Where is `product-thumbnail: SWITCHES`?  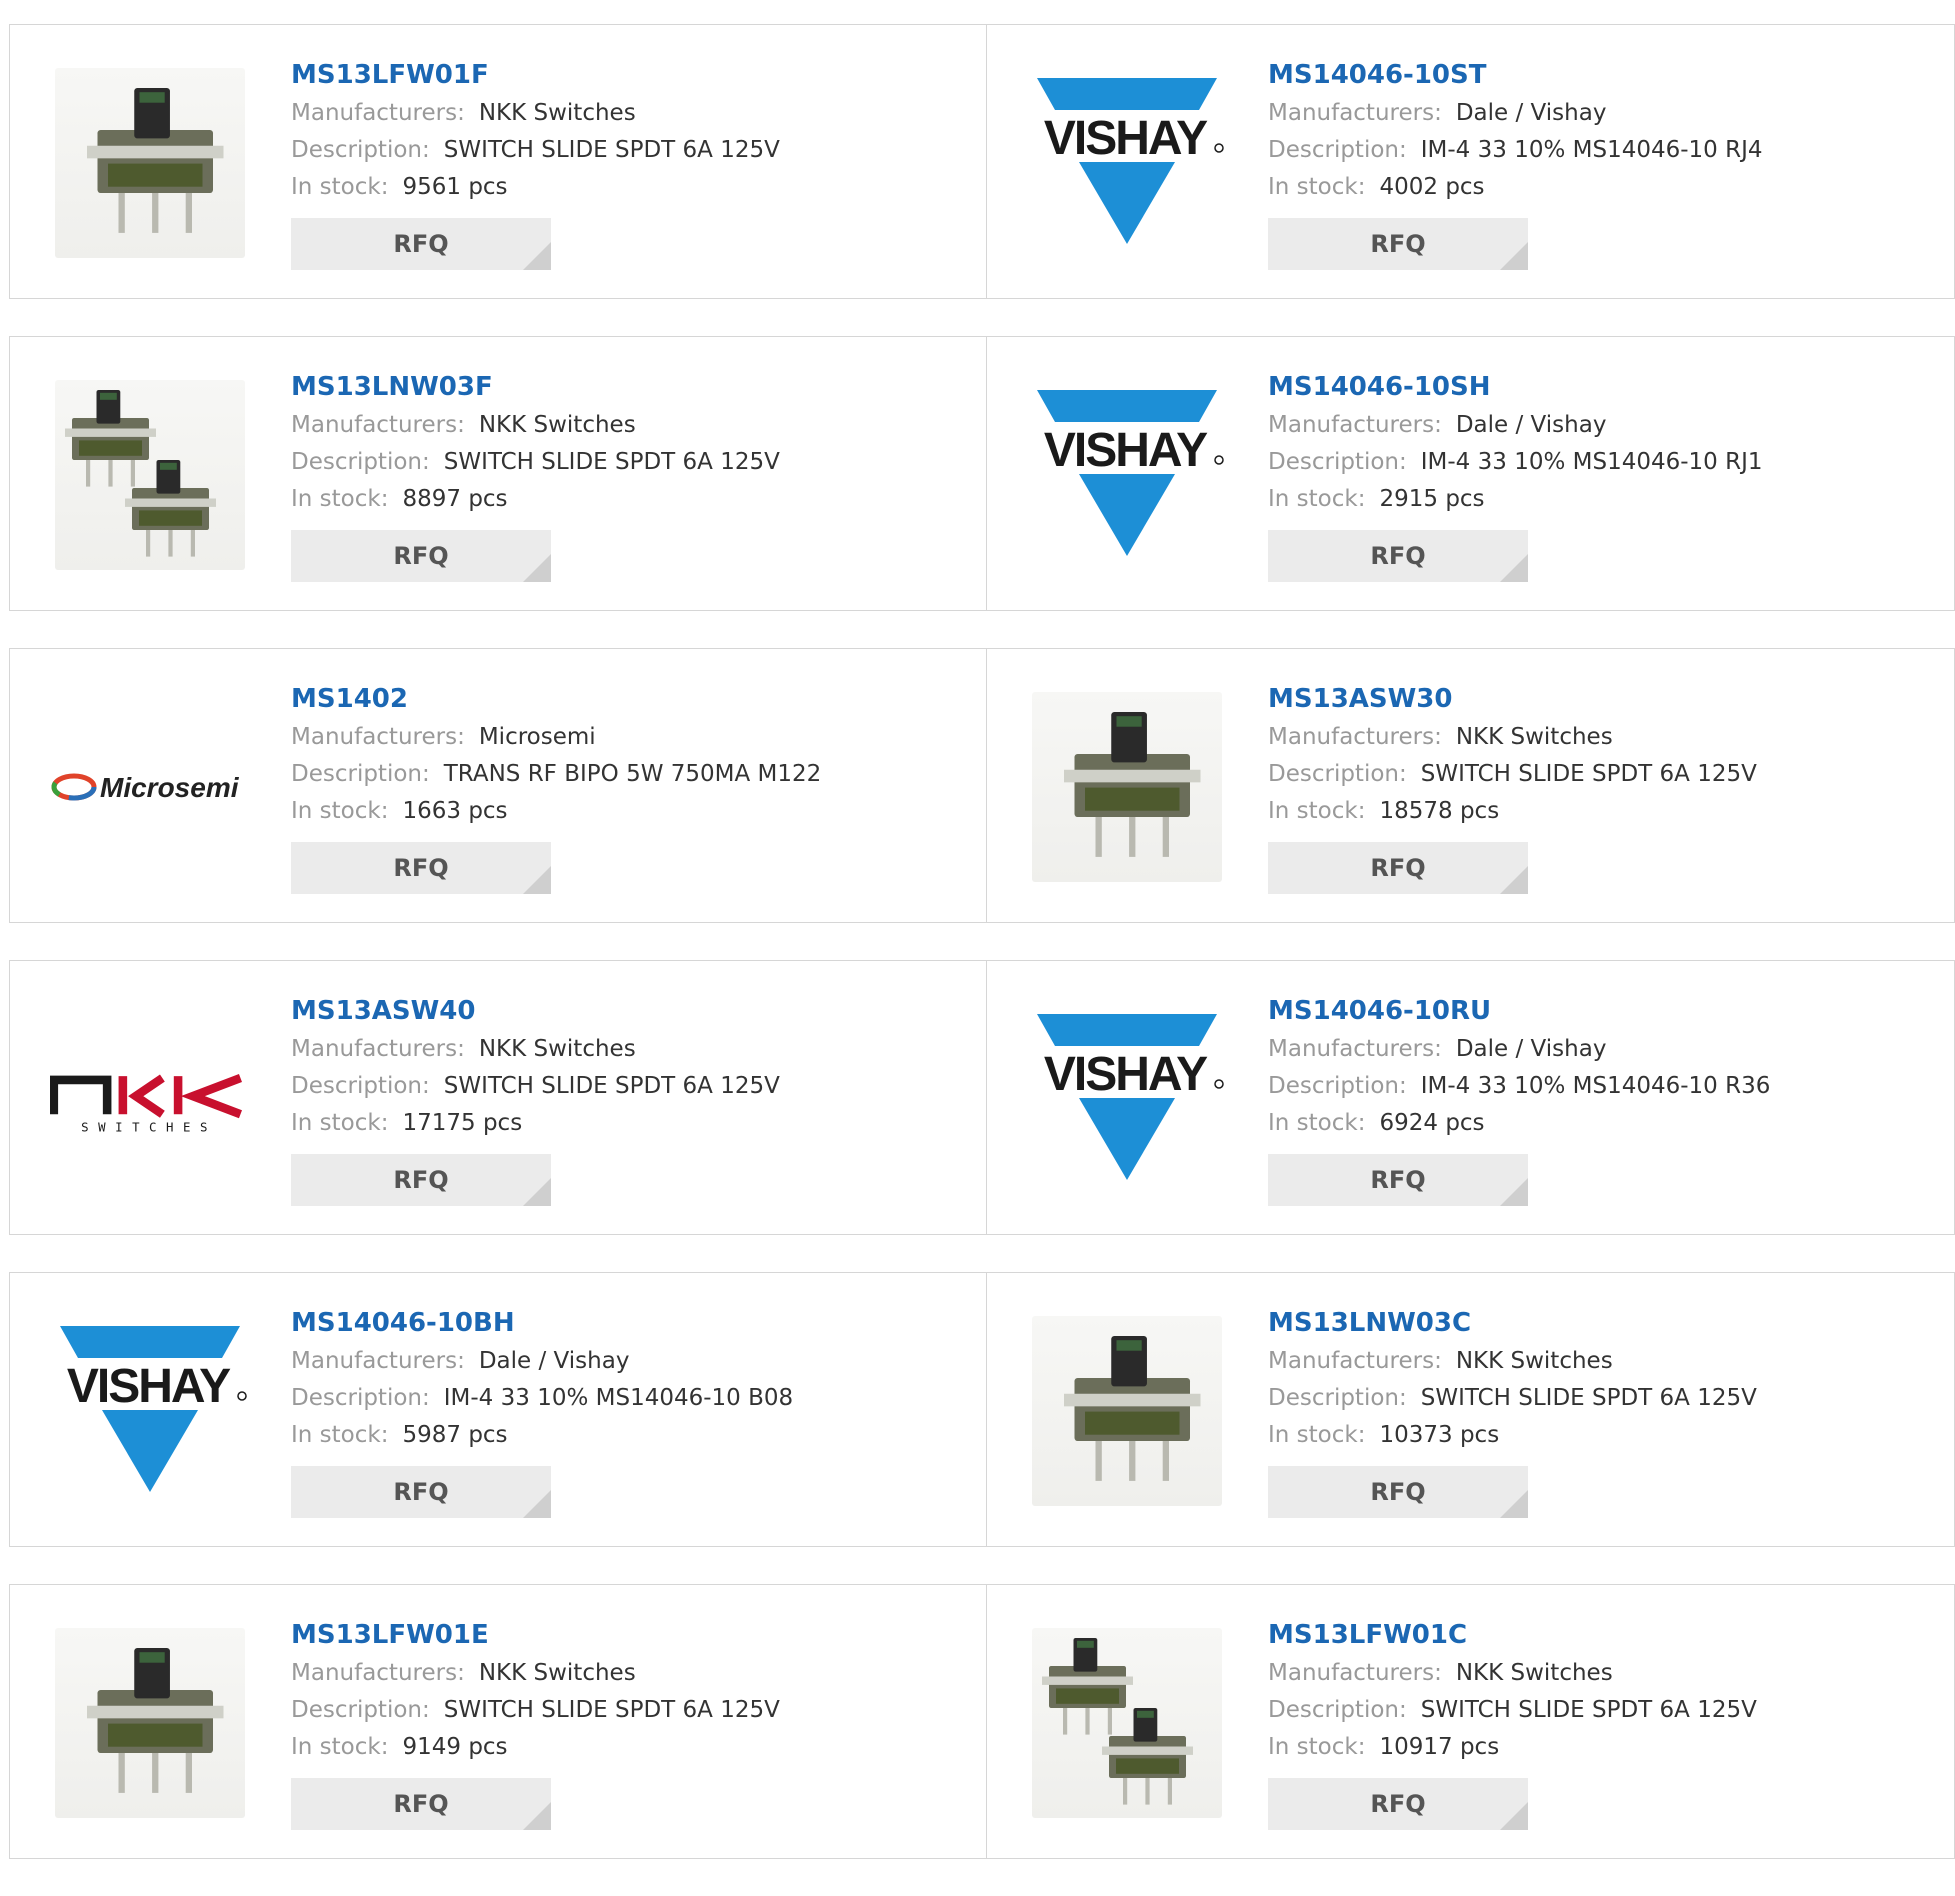
product-thumbnail: SWITCHES is located at coordinates (150, 1099).